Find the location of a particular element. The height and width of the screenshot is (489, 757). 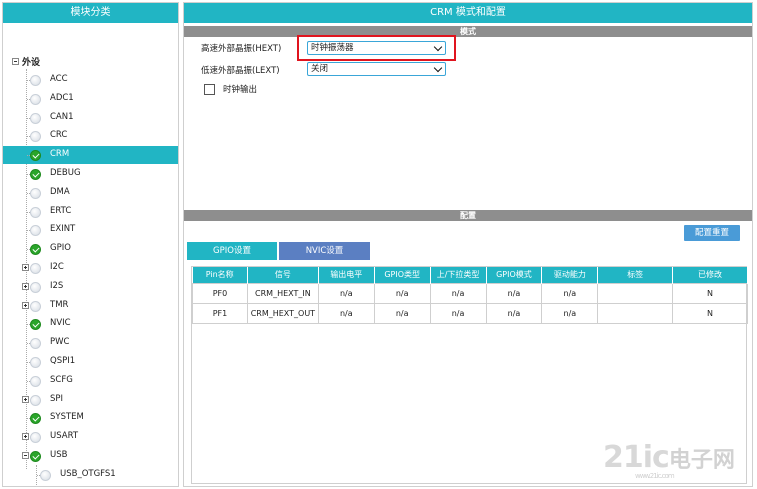

tree-item-exint: EXINT is located at coordinates (90, 230).